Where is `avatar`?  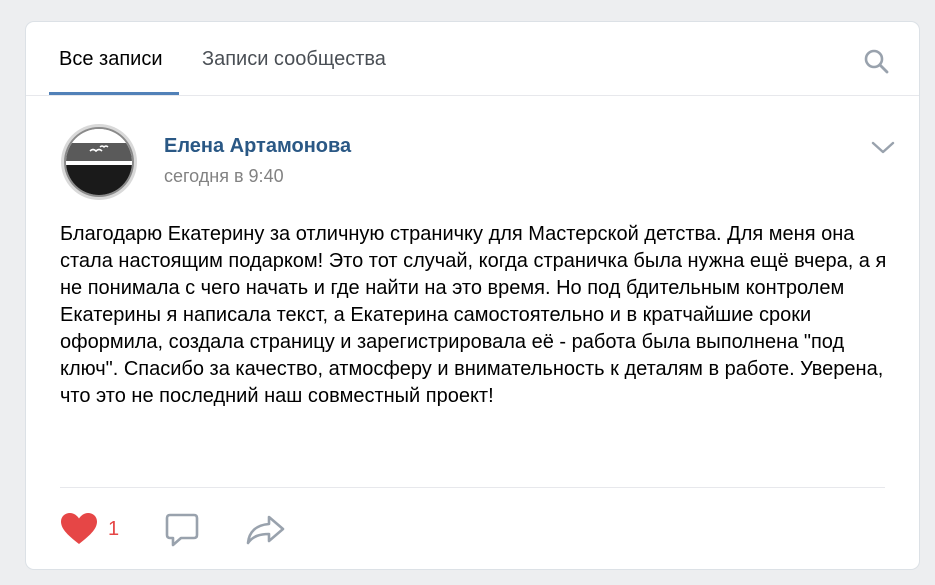 avatar is located at coordinates (99, 162).